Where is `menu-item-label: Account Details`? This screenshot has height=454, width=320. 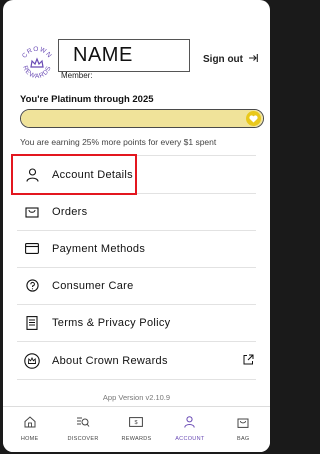 menu-item-label: Account Details is located at coordinates (92, 174).